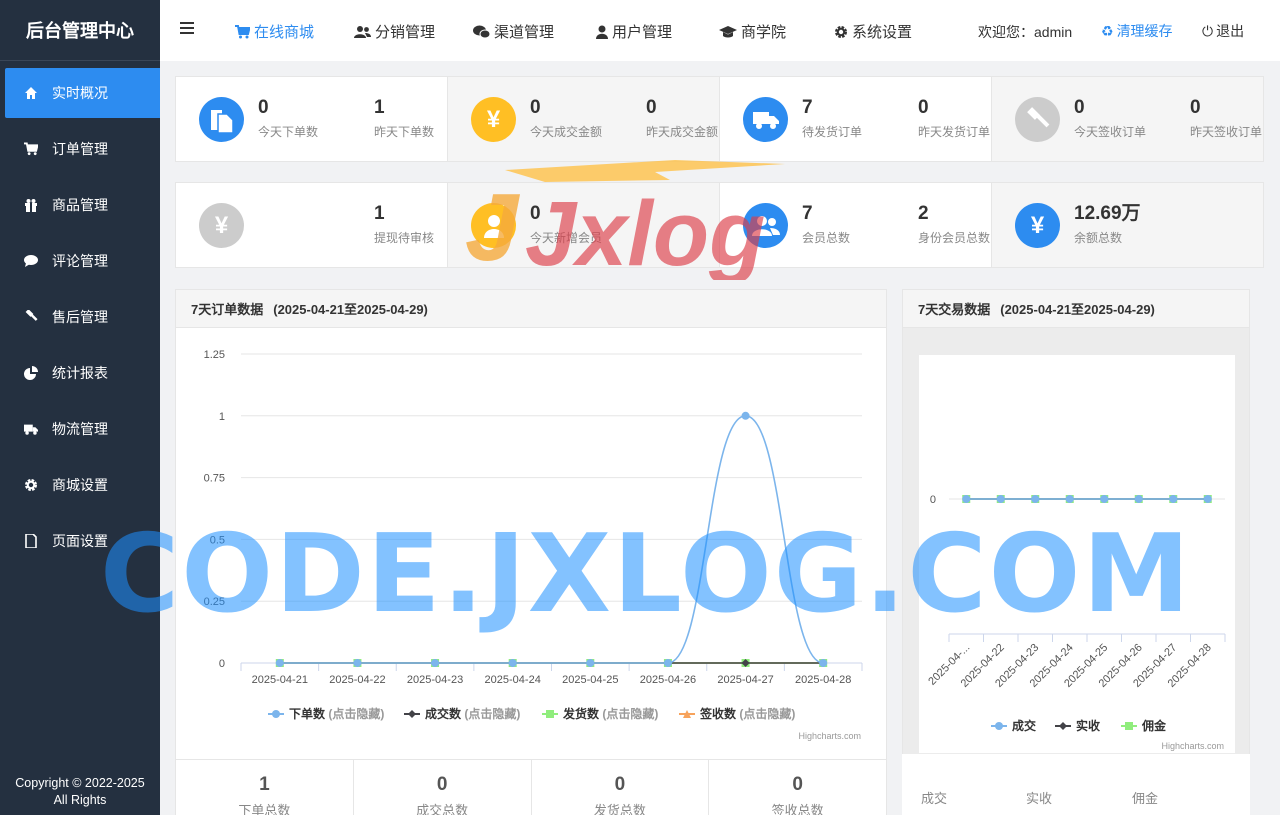  I want to click on sidebar-item: 商城设置, so click(82, 485).